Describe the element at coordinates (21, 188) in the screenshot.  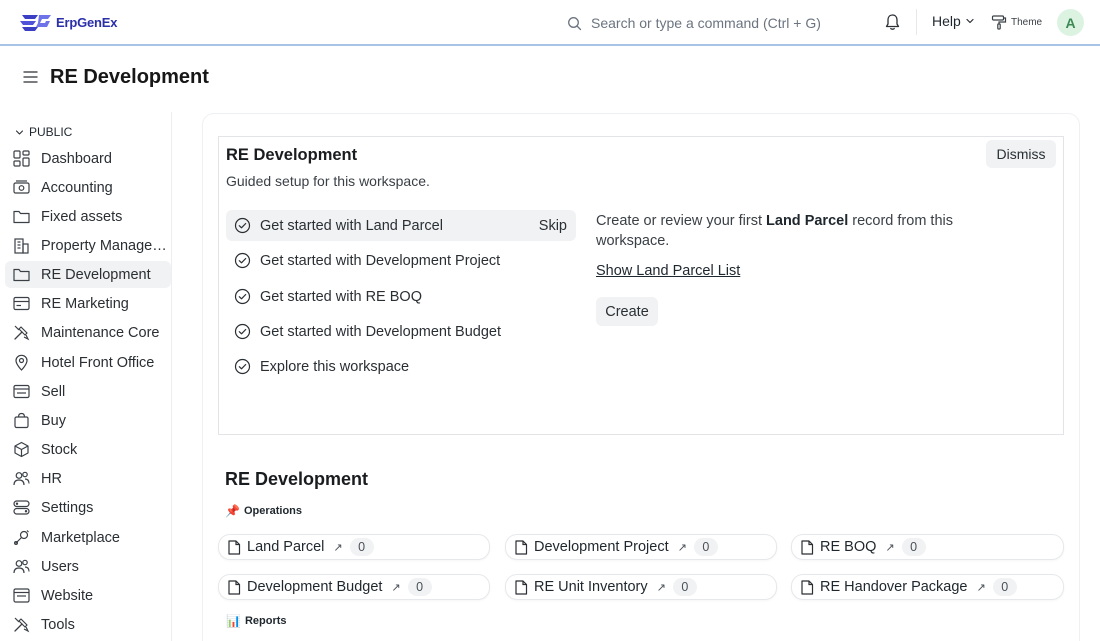
I see `accounting-icon` at that location.